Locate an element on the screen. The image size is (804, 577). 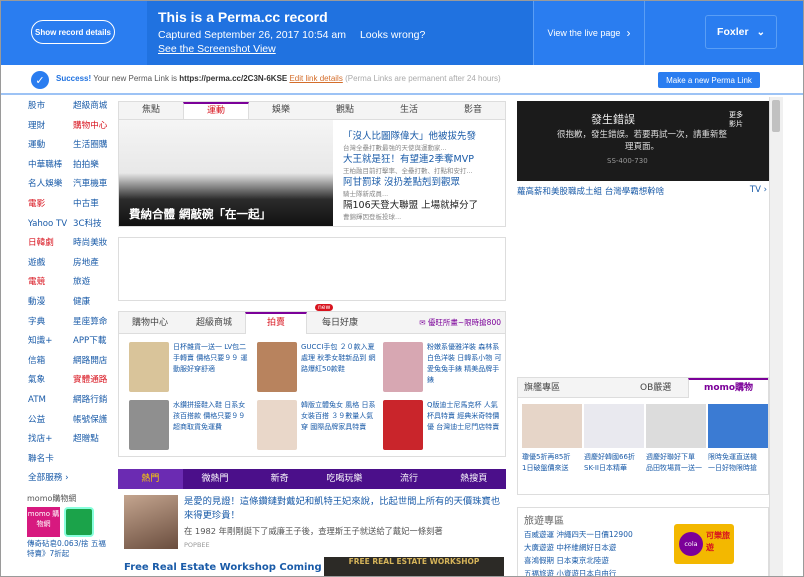
travel-row: 喜鴻假期 日本東京北陸遊 is located at coordinates (578, 560).